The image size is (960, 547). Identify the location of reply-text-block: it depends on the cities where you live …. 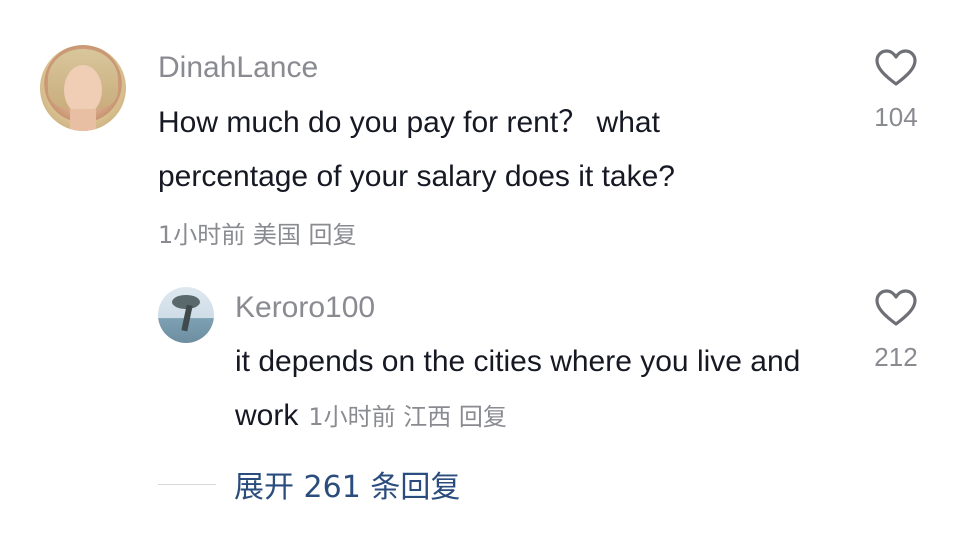
(535, 389).